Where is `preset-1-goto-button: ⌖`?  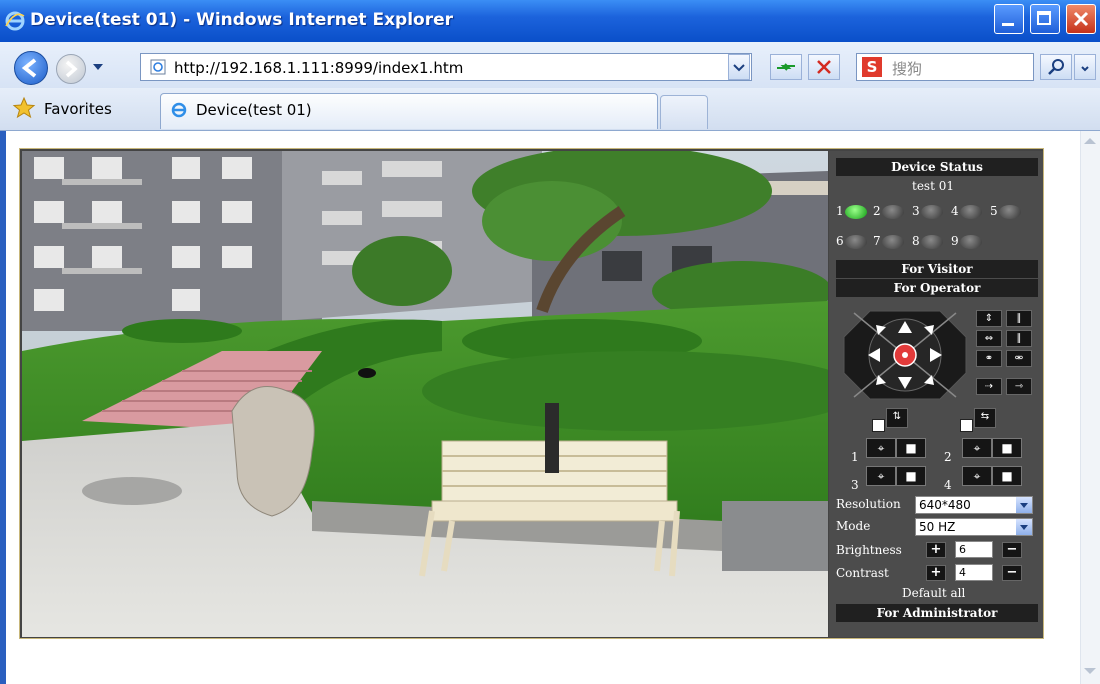 preset-1-goto-button: ⌖ is located at coordinates (881, 448).